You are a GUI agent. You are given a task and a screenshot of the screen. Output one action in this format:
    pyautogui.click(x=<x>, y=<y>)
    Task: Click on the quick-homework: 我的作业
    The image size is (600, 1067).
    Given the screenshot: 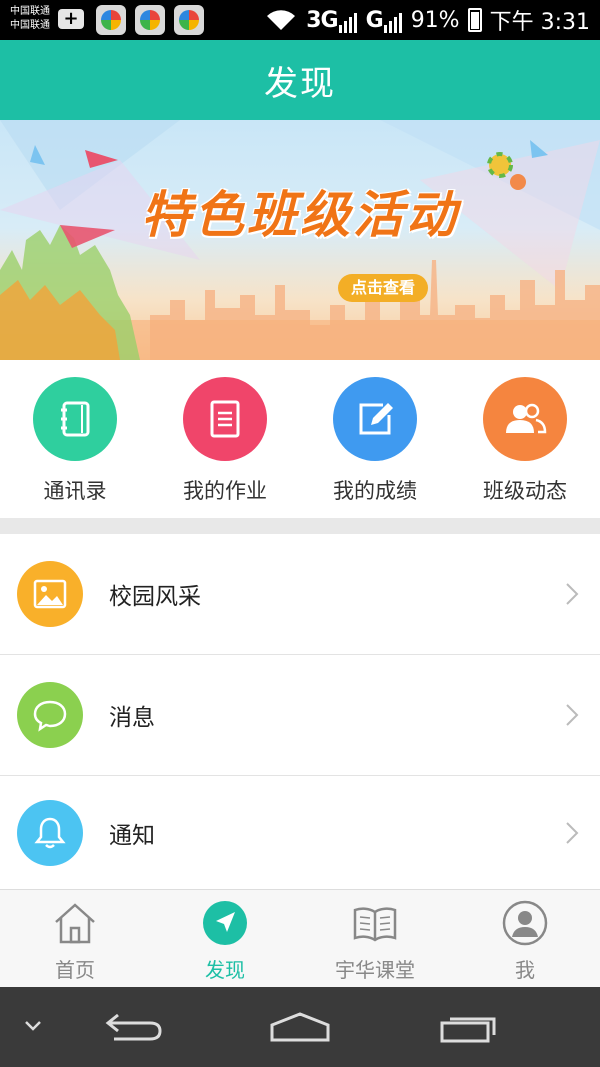 What is the action you would take?
    pyautogui.click(x=225, y=439)
    